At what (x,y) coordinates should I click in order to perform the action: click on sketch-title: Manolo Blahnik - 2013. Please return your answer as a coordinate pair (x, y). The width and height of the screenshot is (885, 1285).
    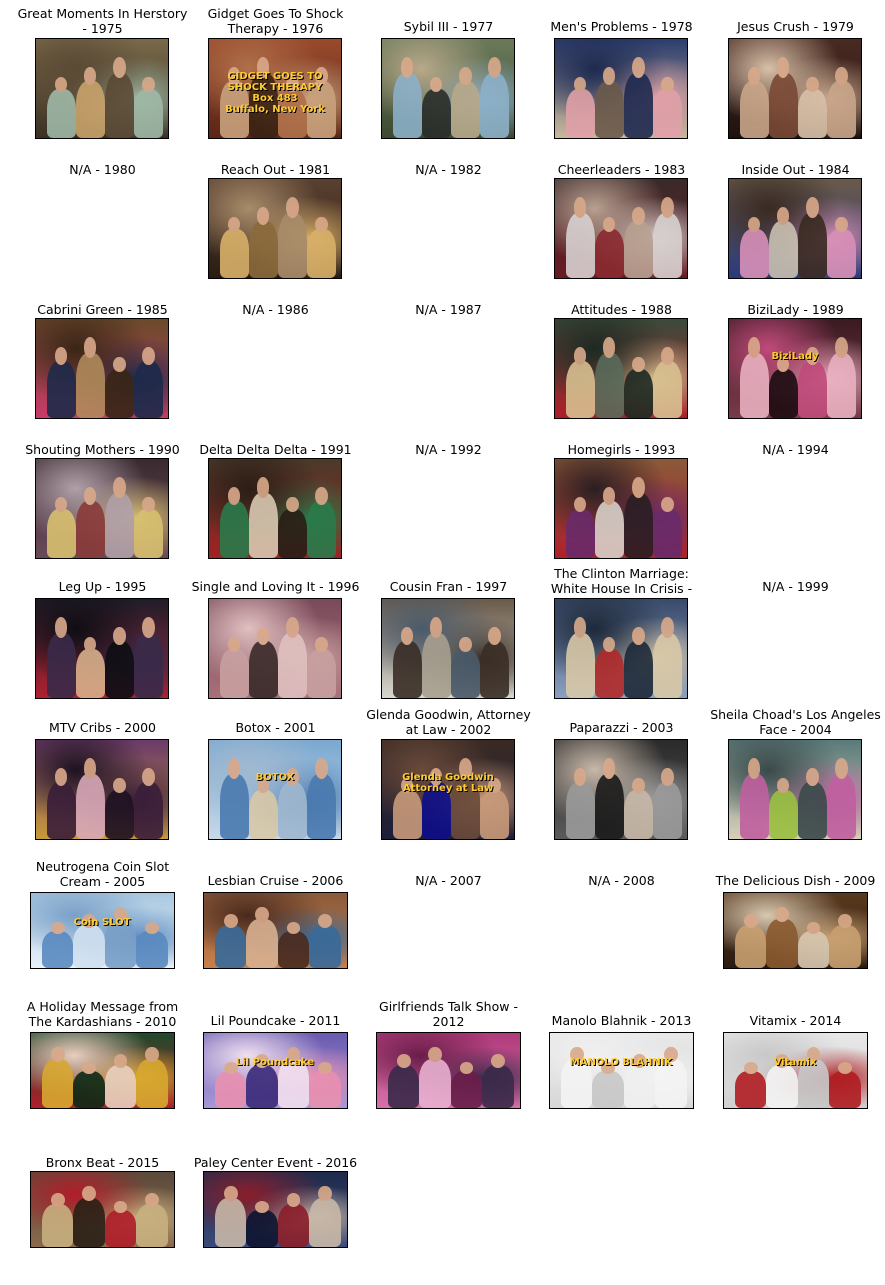
    Looking at the image, I should click on (621, 1020).